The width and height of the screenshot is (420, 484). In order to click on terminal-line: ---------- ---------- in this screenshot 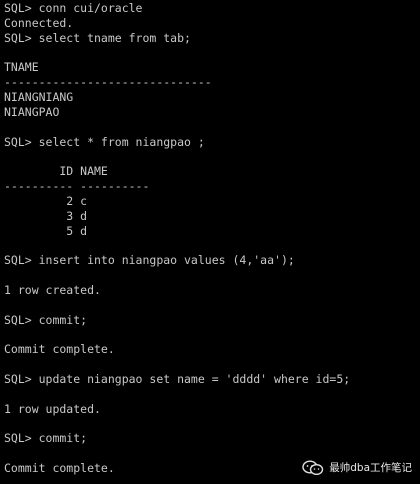, I will do `click(77, 186)`.